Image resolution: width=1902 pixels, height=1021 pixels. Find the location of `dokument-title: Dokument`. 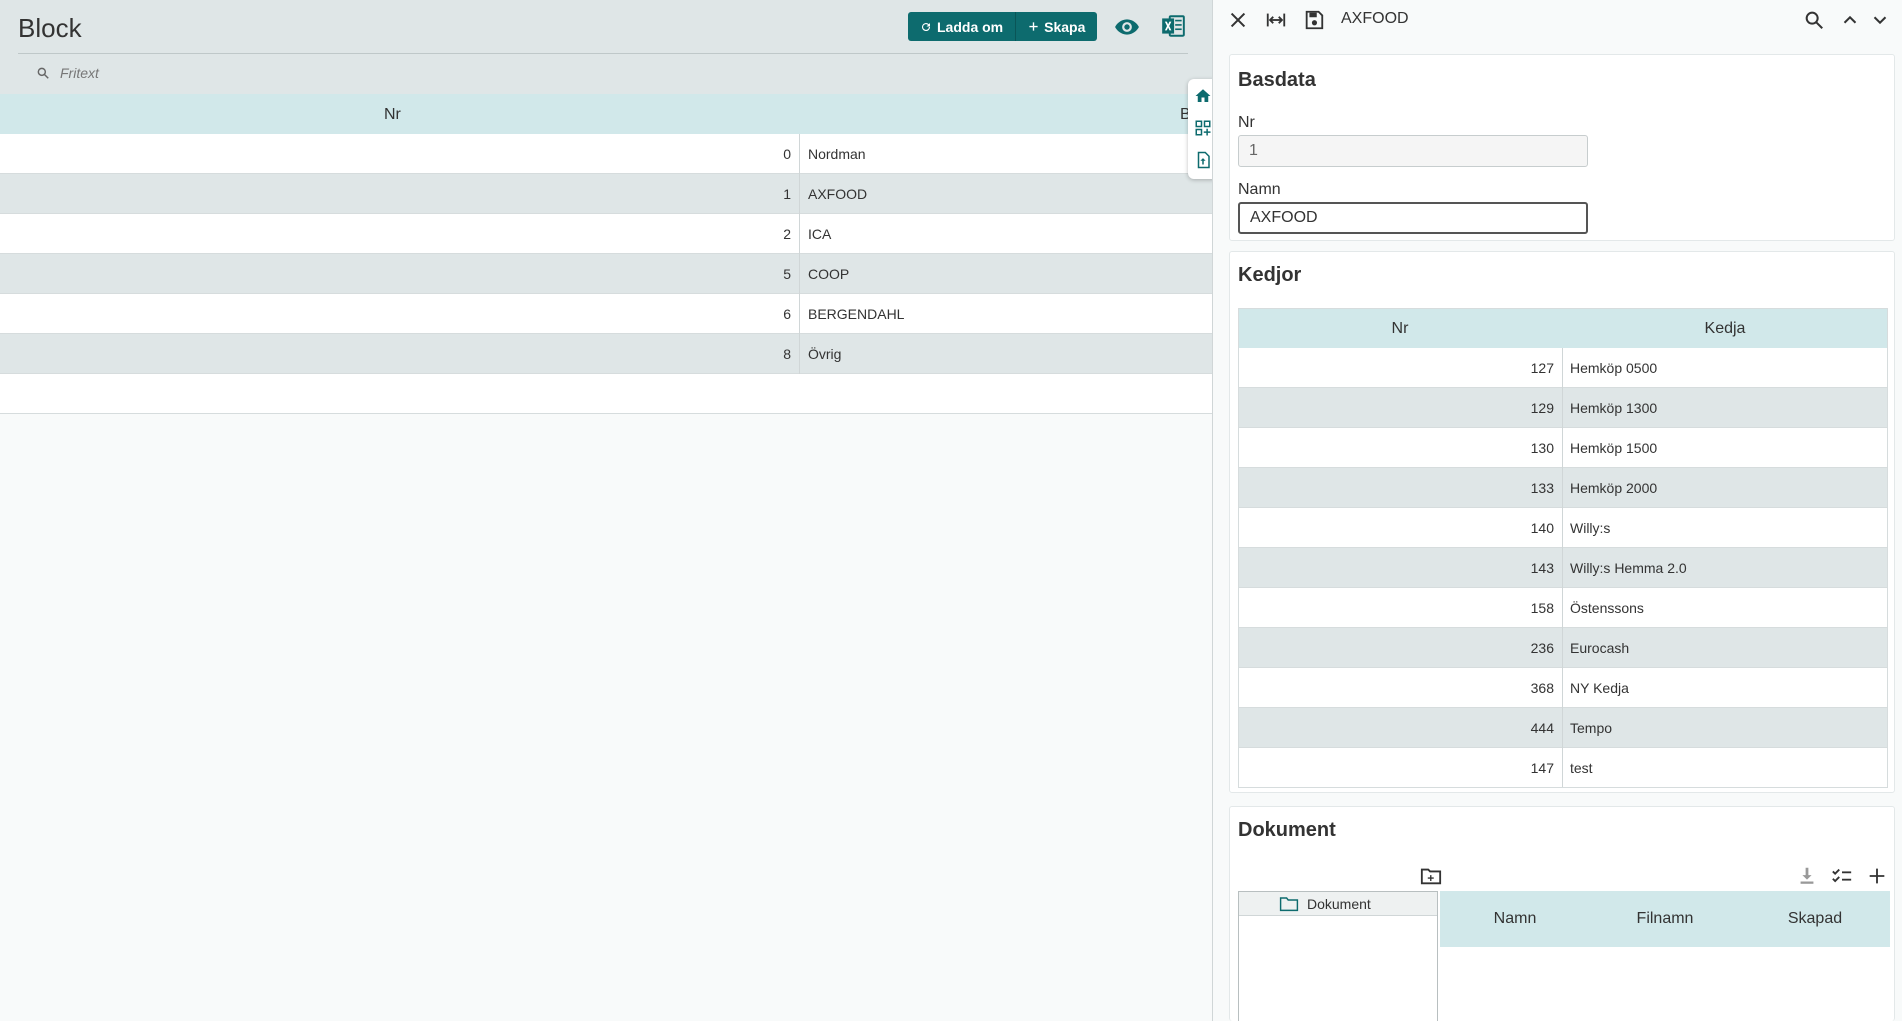

dokument-title: Dokument is located at coordinates (1287, 830).